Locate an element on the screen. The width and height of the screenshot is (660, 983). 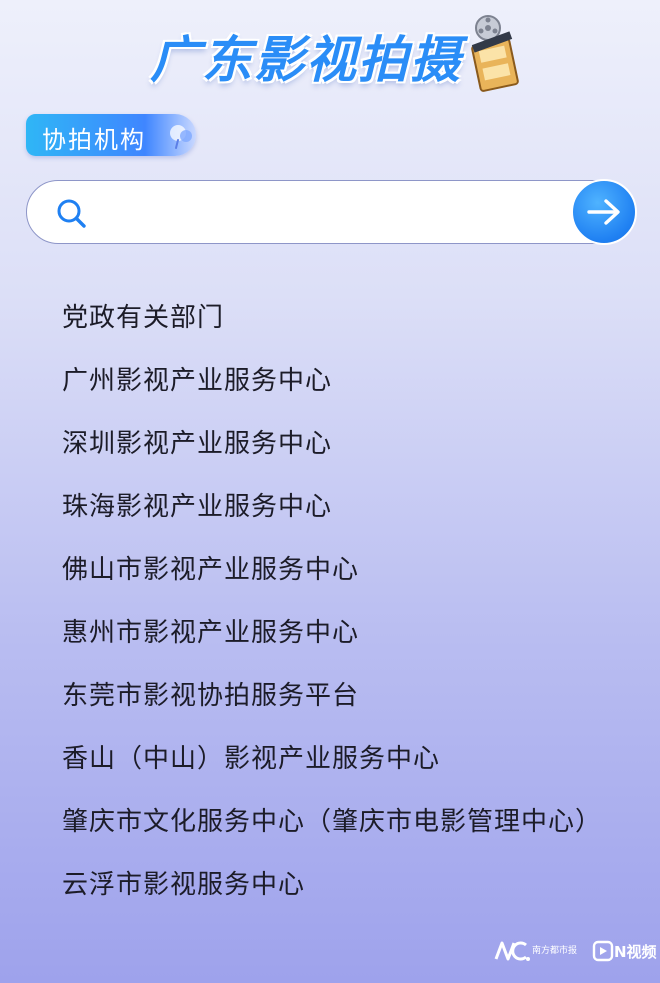
section-tag: 协拍机构 is located at coordinates (111, 135).